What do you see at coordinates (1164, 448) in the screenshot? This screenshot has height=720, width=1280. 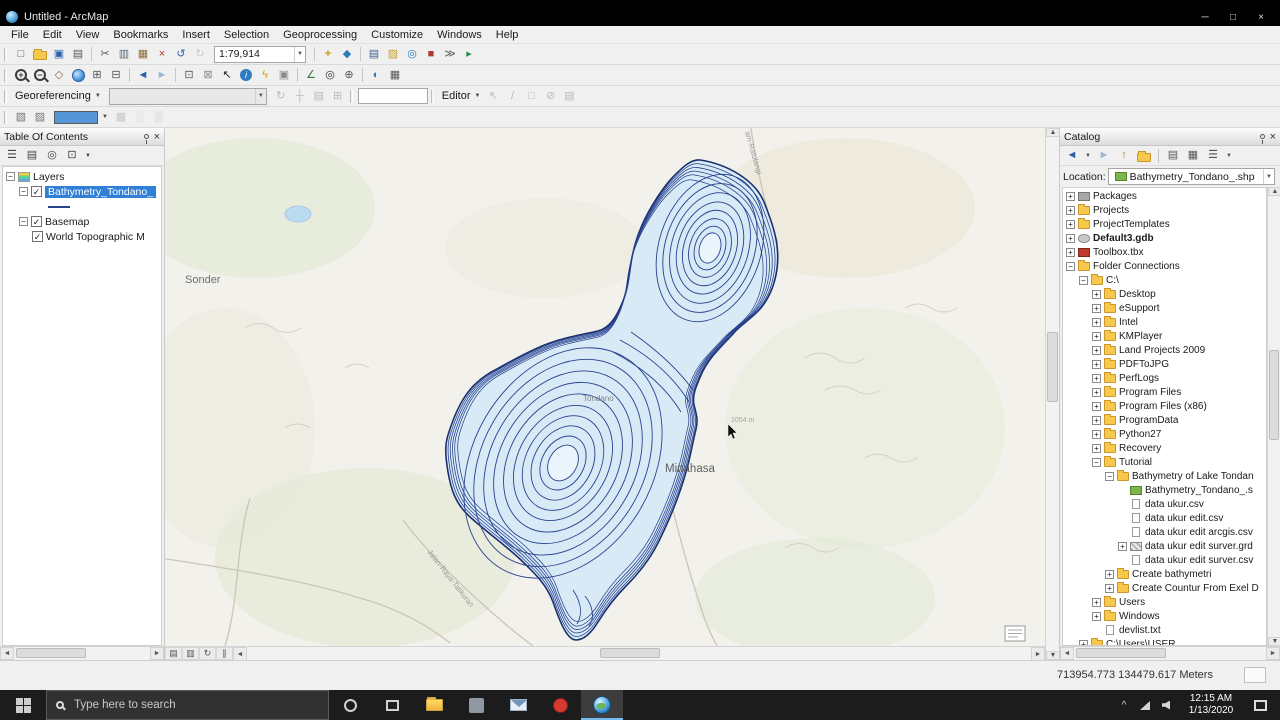 I see `catalog-item: + Recovery` at bounding box center [1164, 448].